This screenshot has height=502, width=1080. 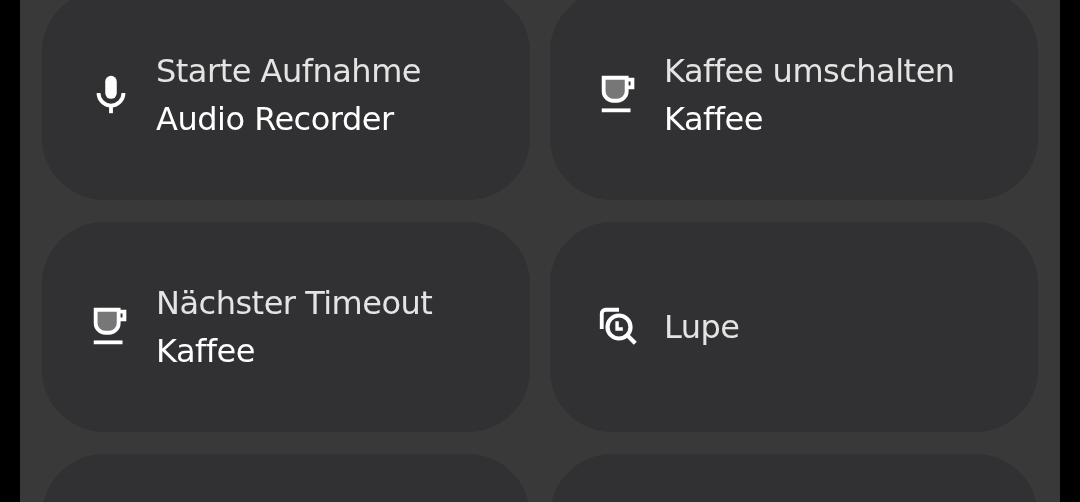 I want to click on tile-subtitle: Audio Recorder, so click(x=275, y=119).